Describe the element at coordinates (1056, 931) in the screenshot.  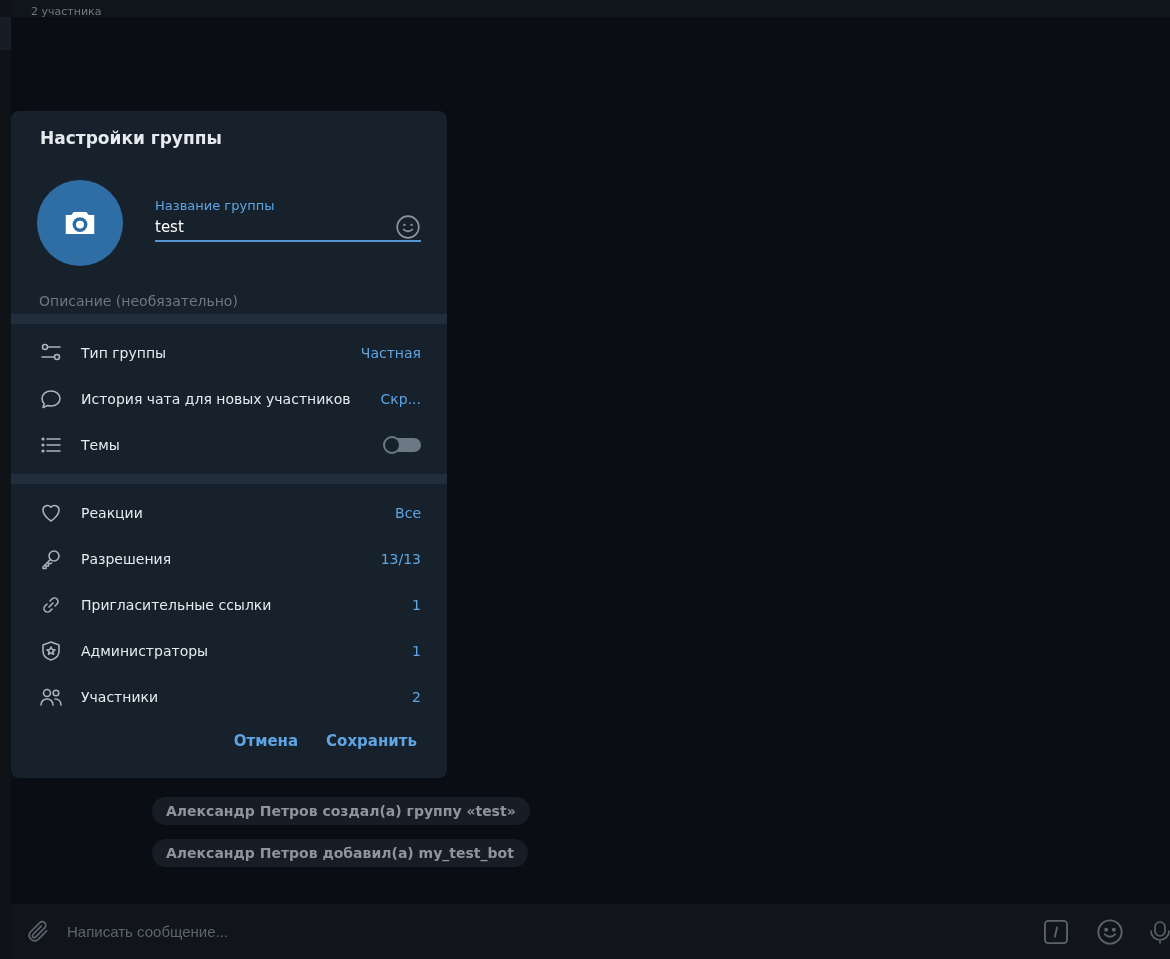
I see `slash-command-icon` at that location.